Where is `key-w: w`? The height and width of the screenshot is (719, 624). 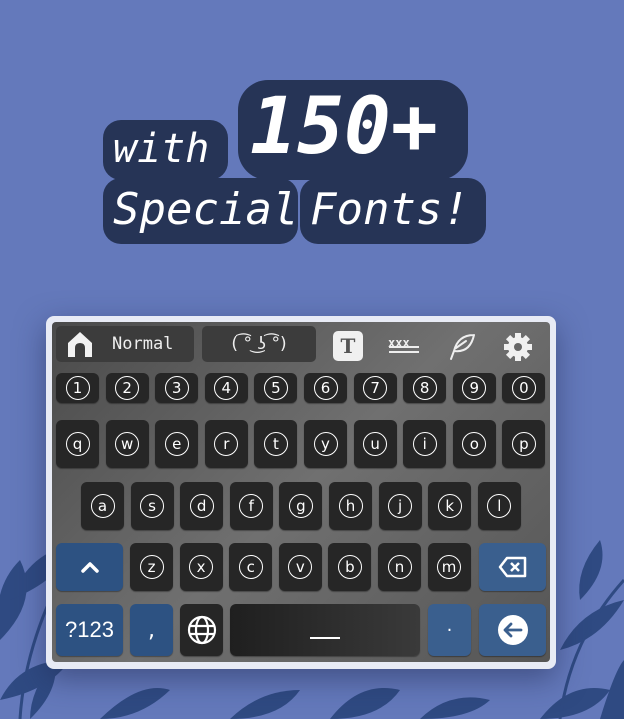
key-w: w is located at coordinates (127, 444).